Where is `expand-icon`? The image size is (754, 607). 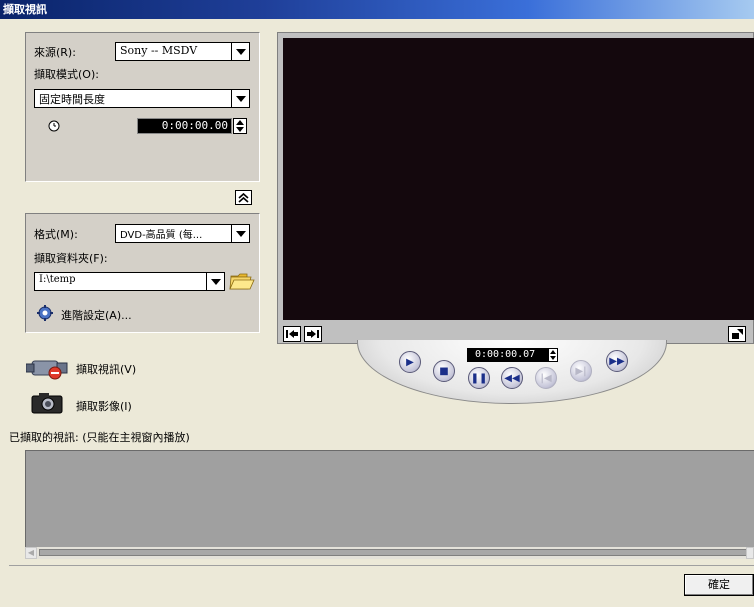 expand-icon is located at coordinates (737, 334).